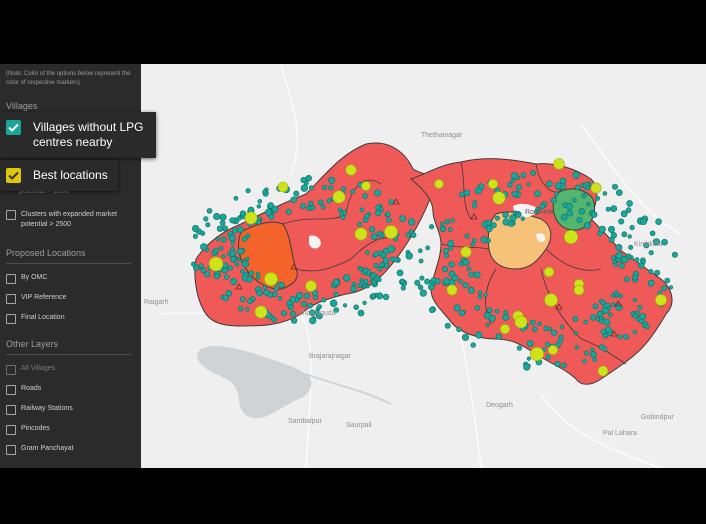 The image size is (706, 524). What do you see at coordinates (39, 411) in the screenshot?
I see `option-railway-stations: Railway Stations` at bounding box center [39, 411].